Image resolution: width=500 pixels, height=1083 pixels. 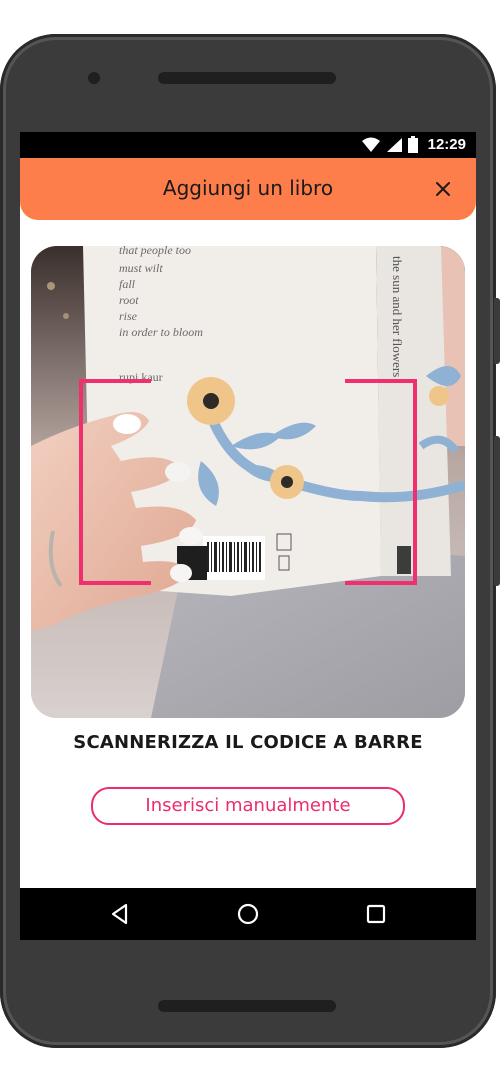 I want to click on manual-entry-button: Inserisci manualmente, so click(x=248, y=806).